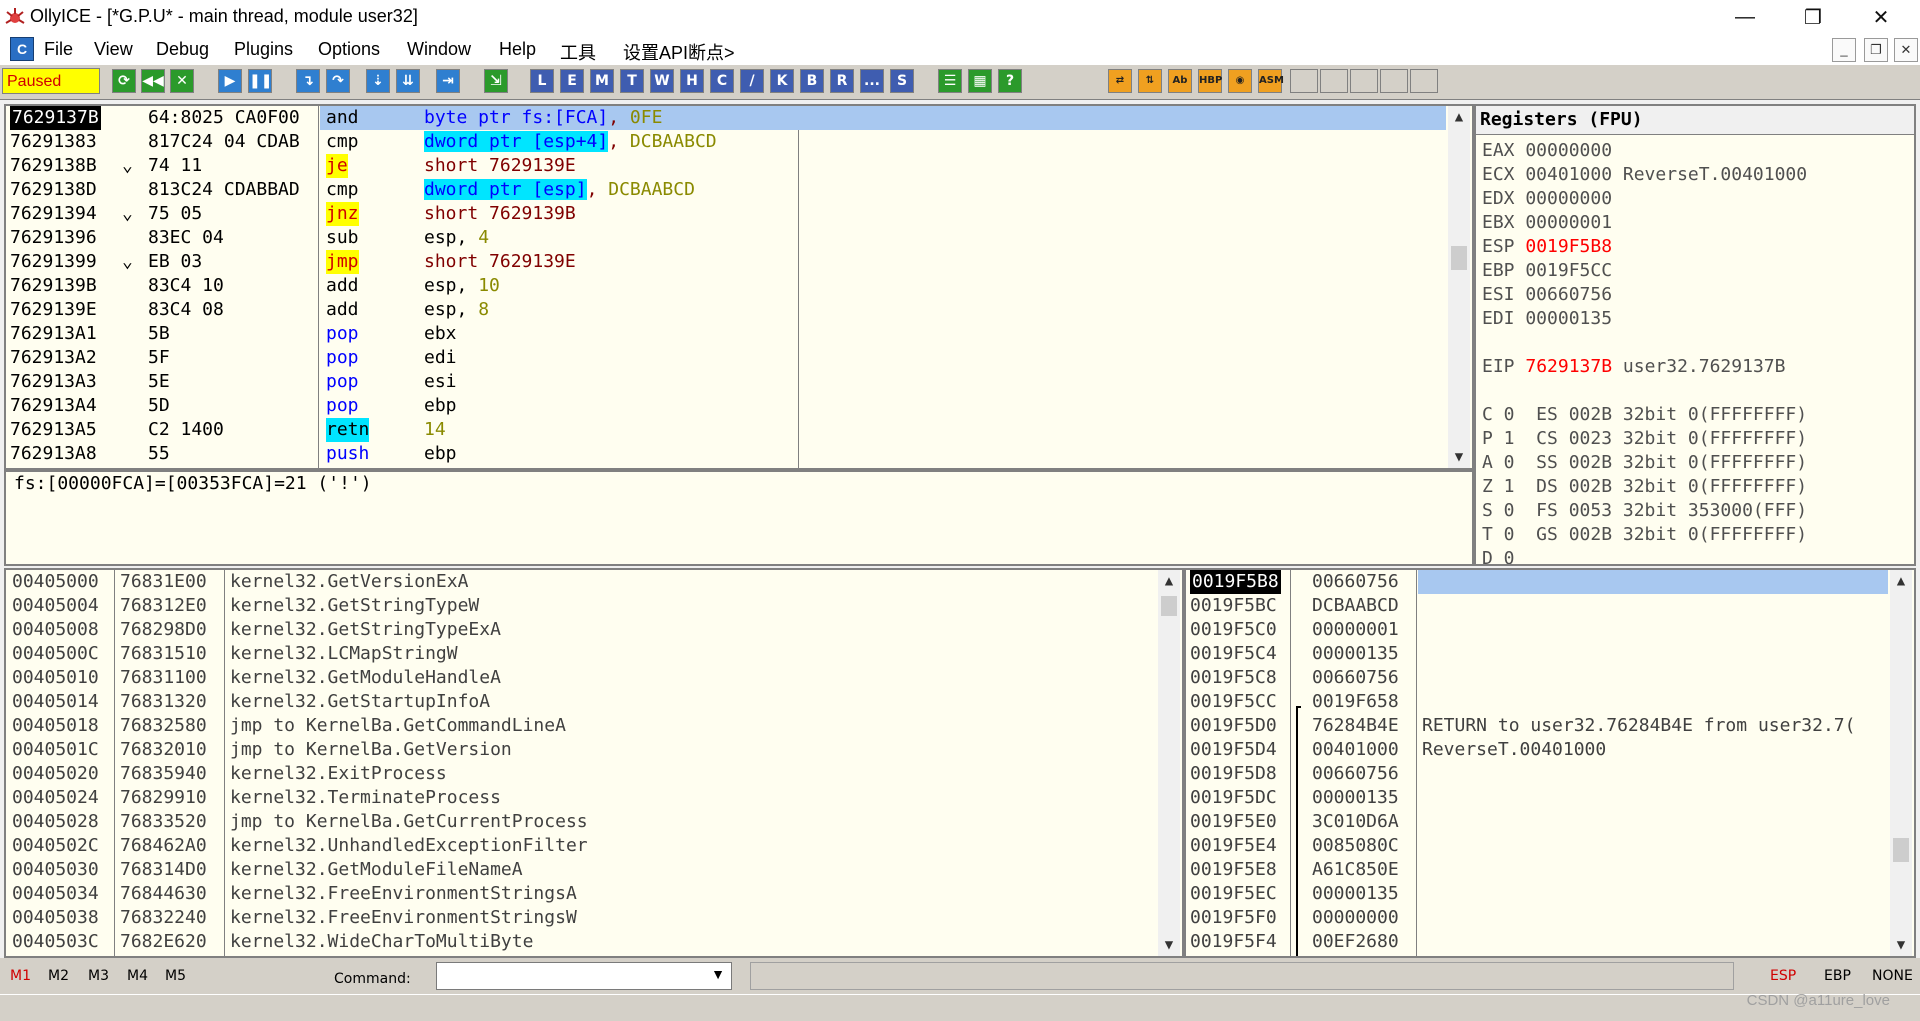  What do you see at coordinates (1459, 287) in the screenshot?
I see `disassembly-scrollbar: ▲ ▼` at bounding box center [1459, 287].